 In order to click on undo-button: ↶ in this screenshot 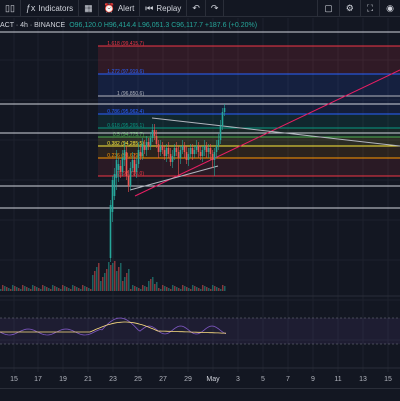, I will do `click(196, 8)`.